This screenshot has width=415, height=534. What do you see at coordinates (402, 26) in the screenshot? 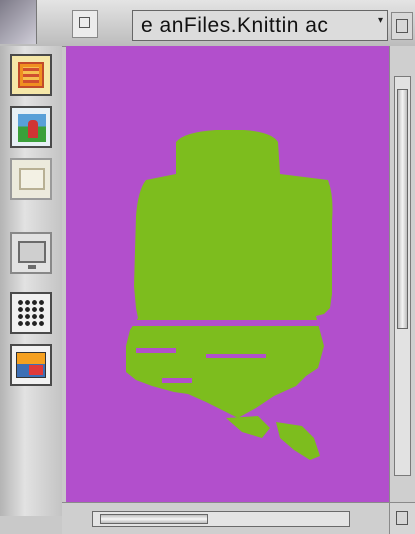
I see `depth-gadget-icon` at bounding box center [402, 26].